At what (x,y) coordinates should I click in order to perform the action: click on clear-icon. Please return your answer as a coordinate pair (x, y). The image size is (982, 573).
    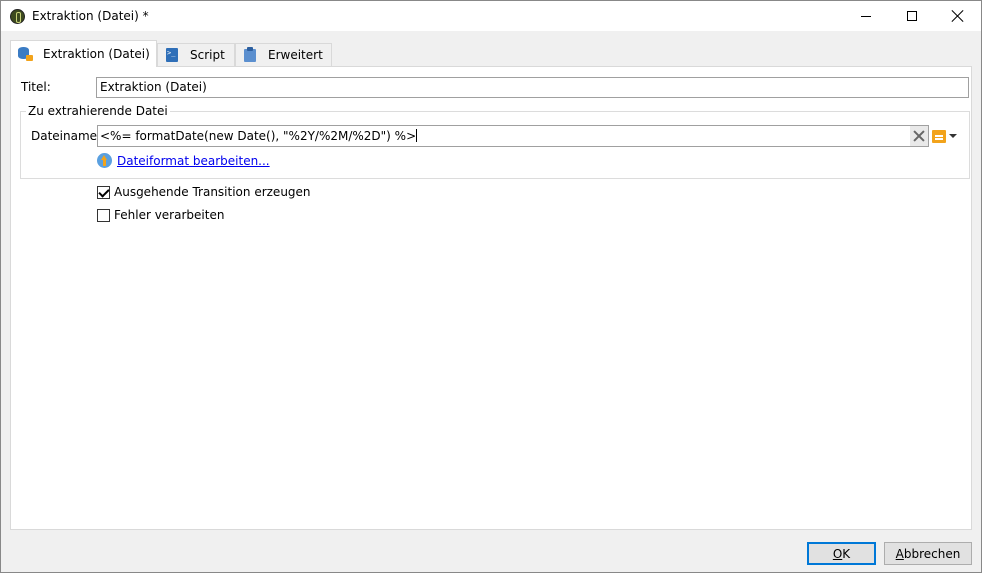
    Looking at the image, I should click on (919, 136).